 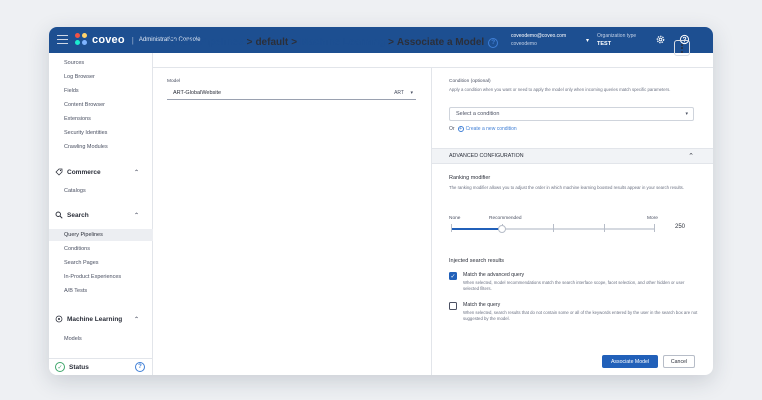 I want to click on user-menu: coveodemo@coveo.com coveodemo, so click(x=538, y=40).